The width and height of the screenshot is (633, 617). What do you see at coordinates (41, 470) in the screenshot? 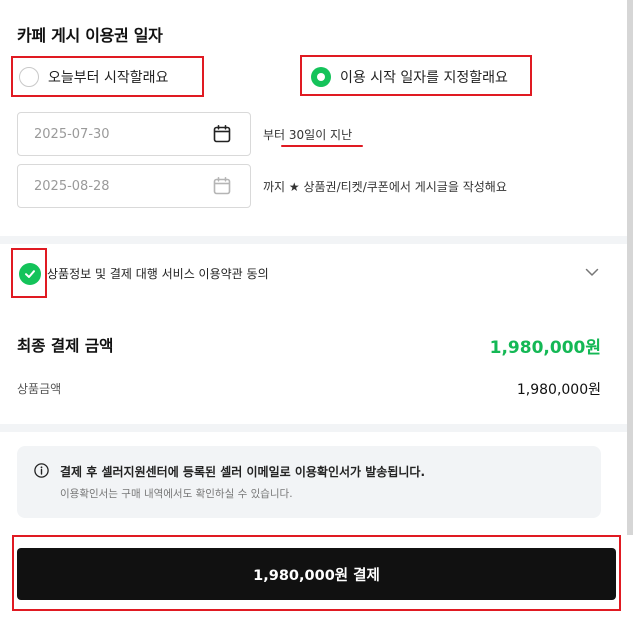
I see `info-icon` at bounding box center [41, 470].